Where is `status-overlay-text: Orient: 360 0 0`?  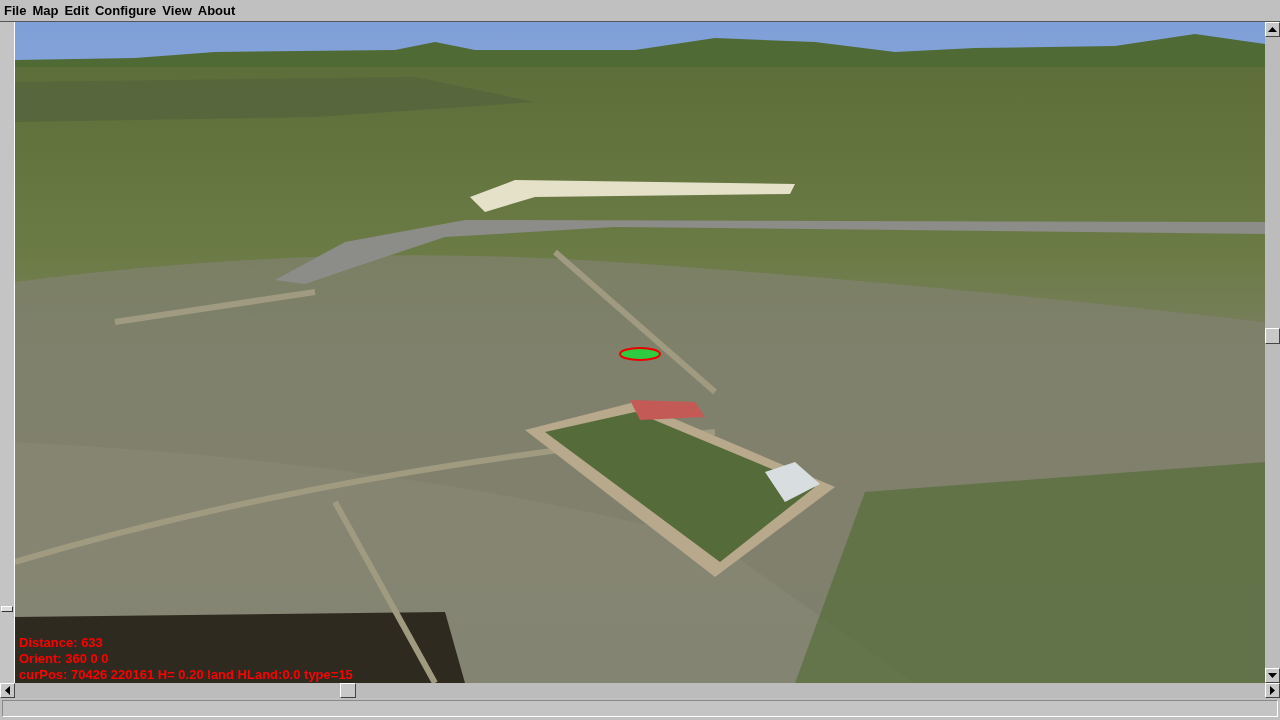 status-overlay-text: Orient: 360 0 0 is located at coordinates (64, 659).